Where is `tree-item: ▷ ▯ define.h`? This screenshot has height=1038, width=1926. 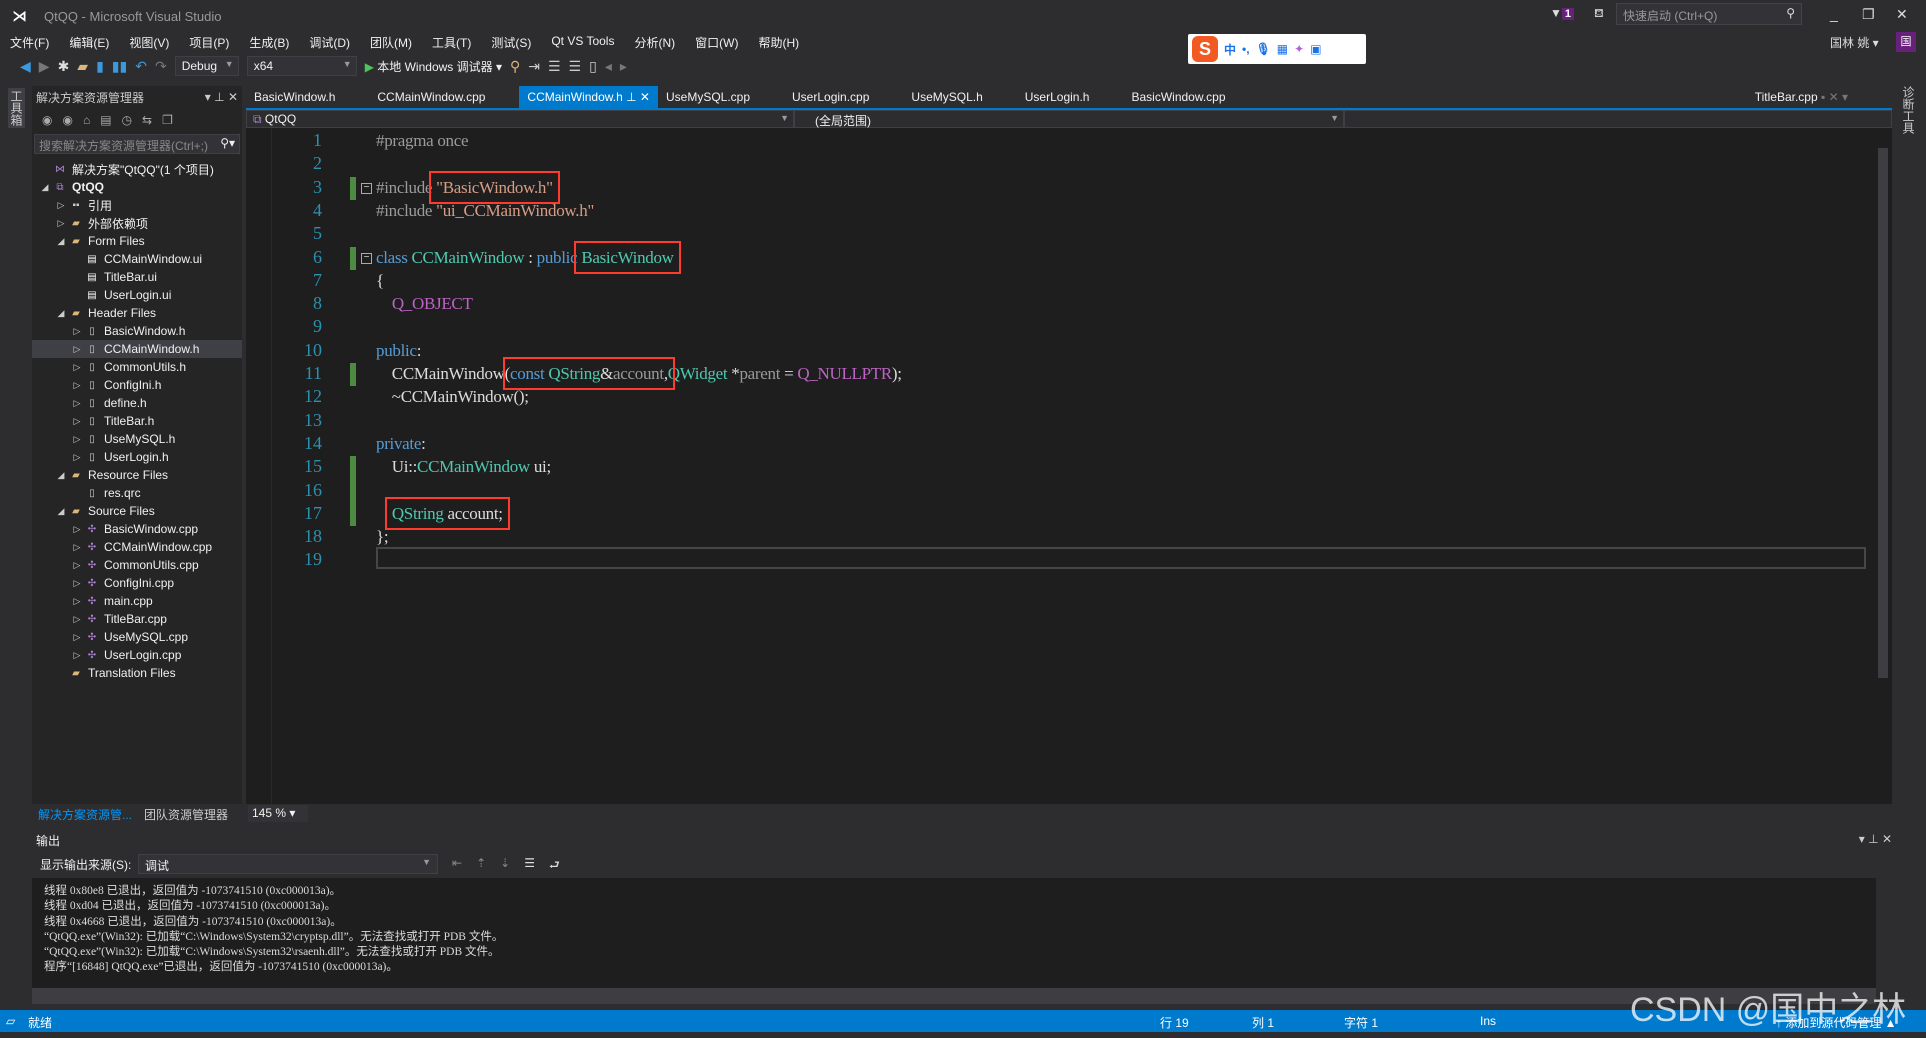 tree-item: ▷ ▯ define.h is located at coordinates (137, 403).